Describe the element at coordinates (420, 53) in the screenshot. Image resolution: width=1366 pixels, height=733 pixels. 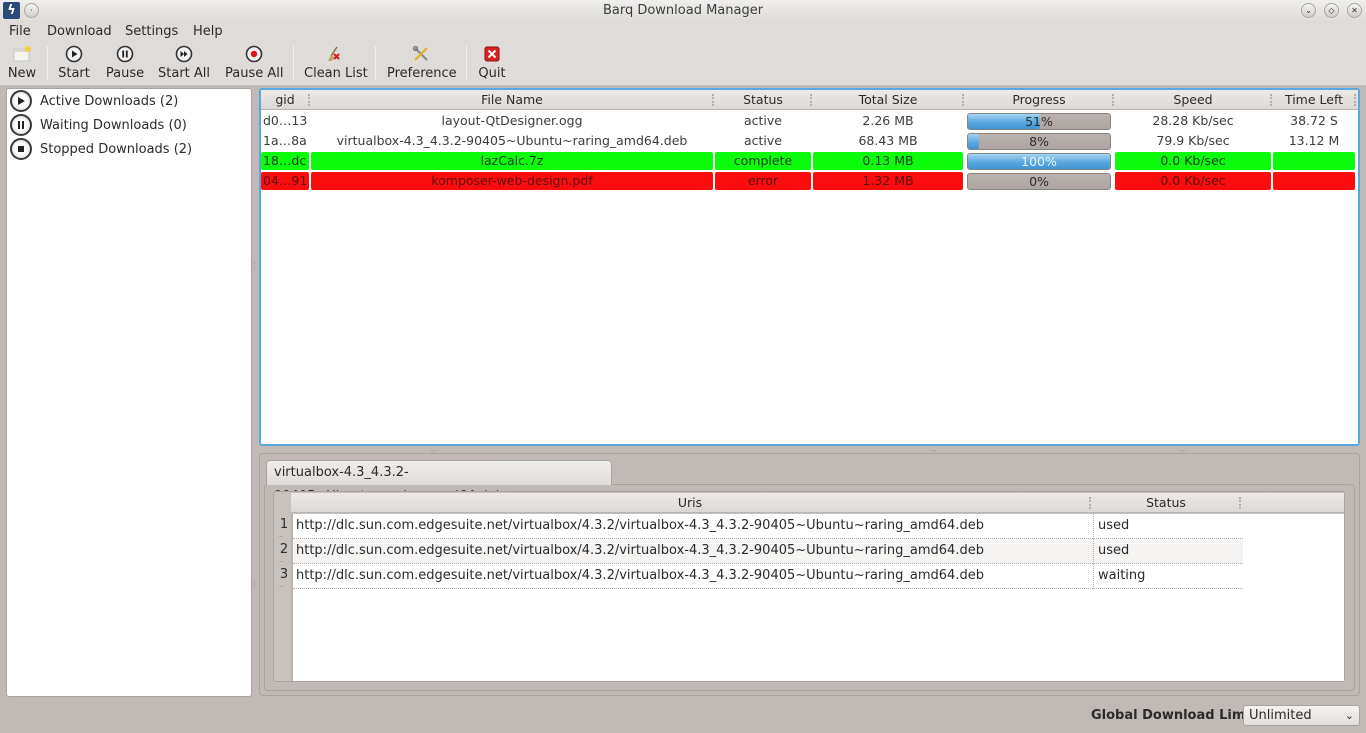
I see `tools-icon` at that location.